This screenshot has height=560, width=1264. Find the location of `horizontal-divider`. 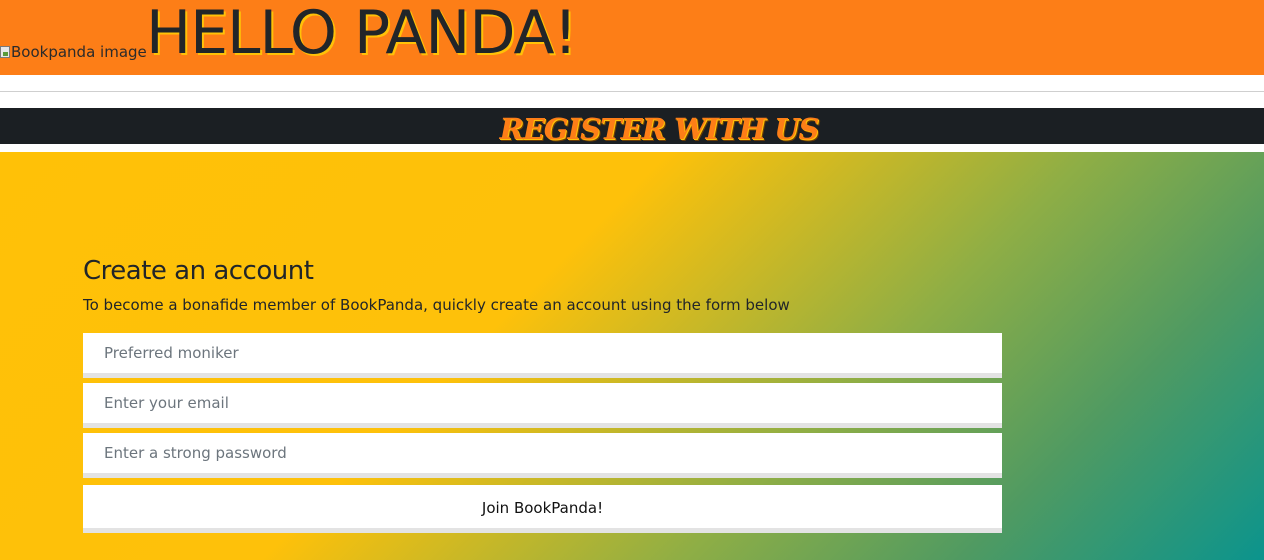

horizontal-divider is located at coordinates (632, 91).